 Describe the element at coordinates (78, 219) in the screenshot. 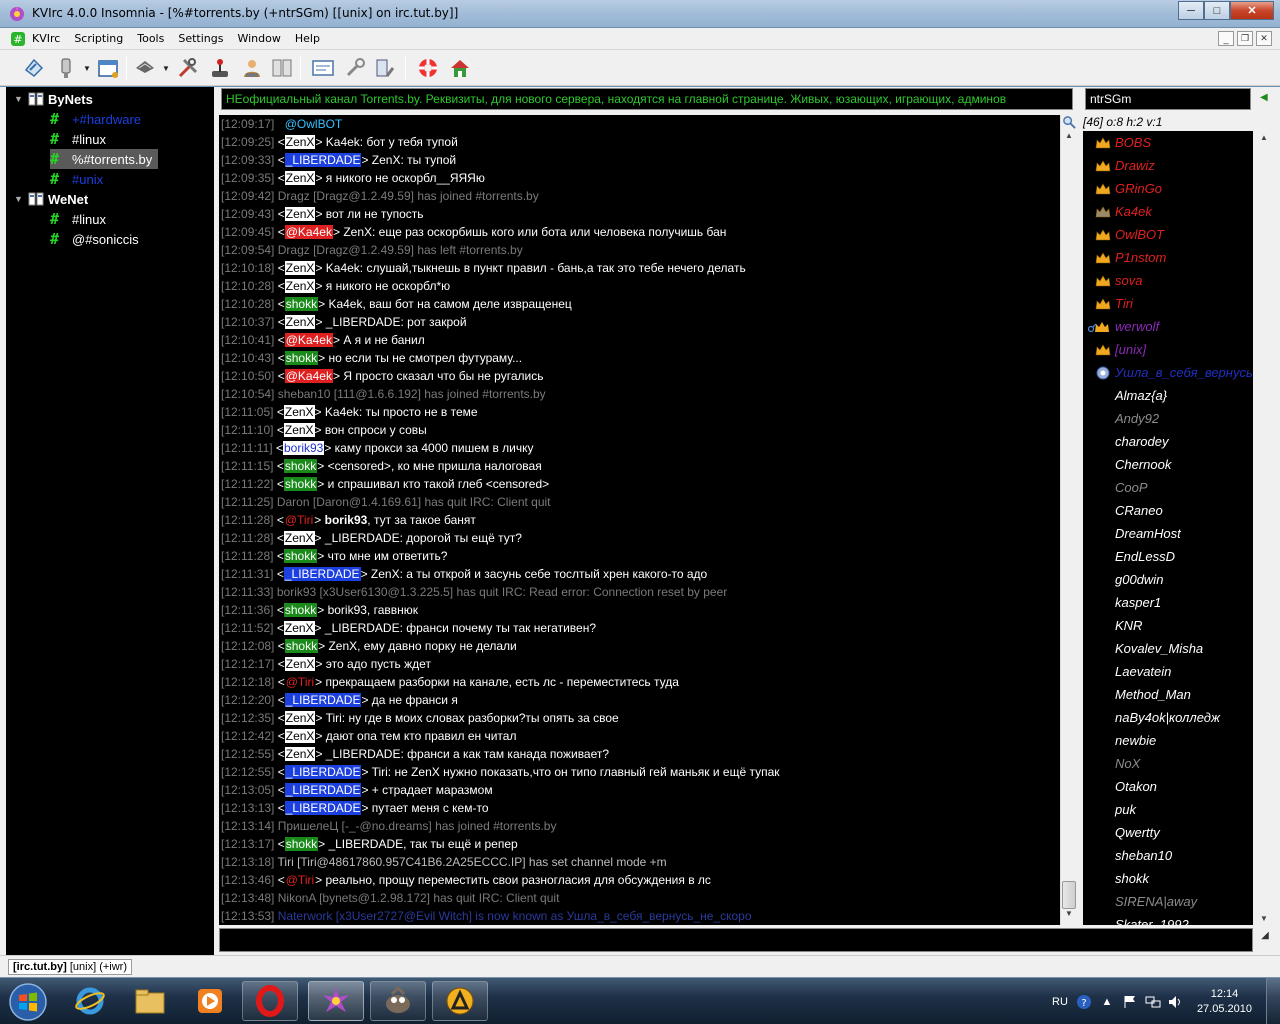

I see `tree-channel-wenet-linux: # #linux` at that location.